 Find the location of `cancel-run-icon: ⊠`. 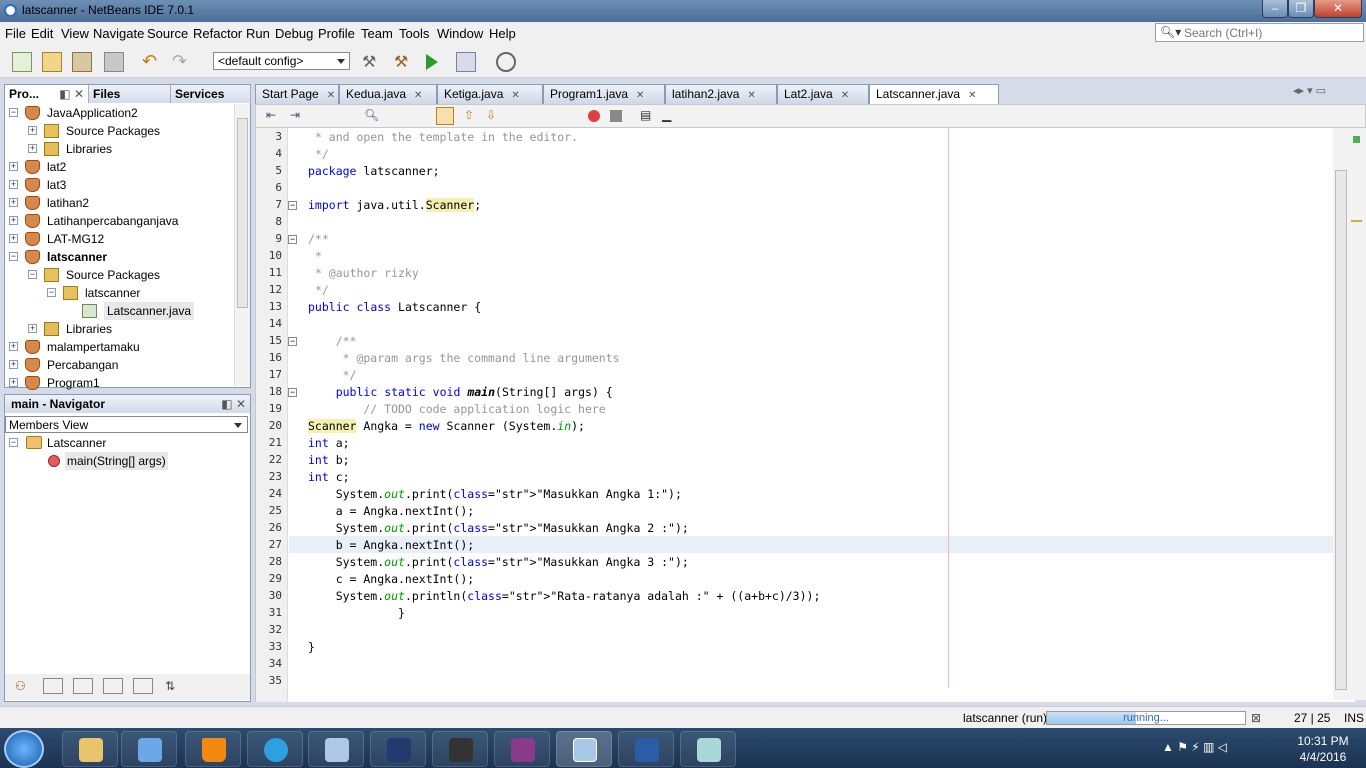

cancel-run-icon: ⊠ is located at coordinates (1256, 718).